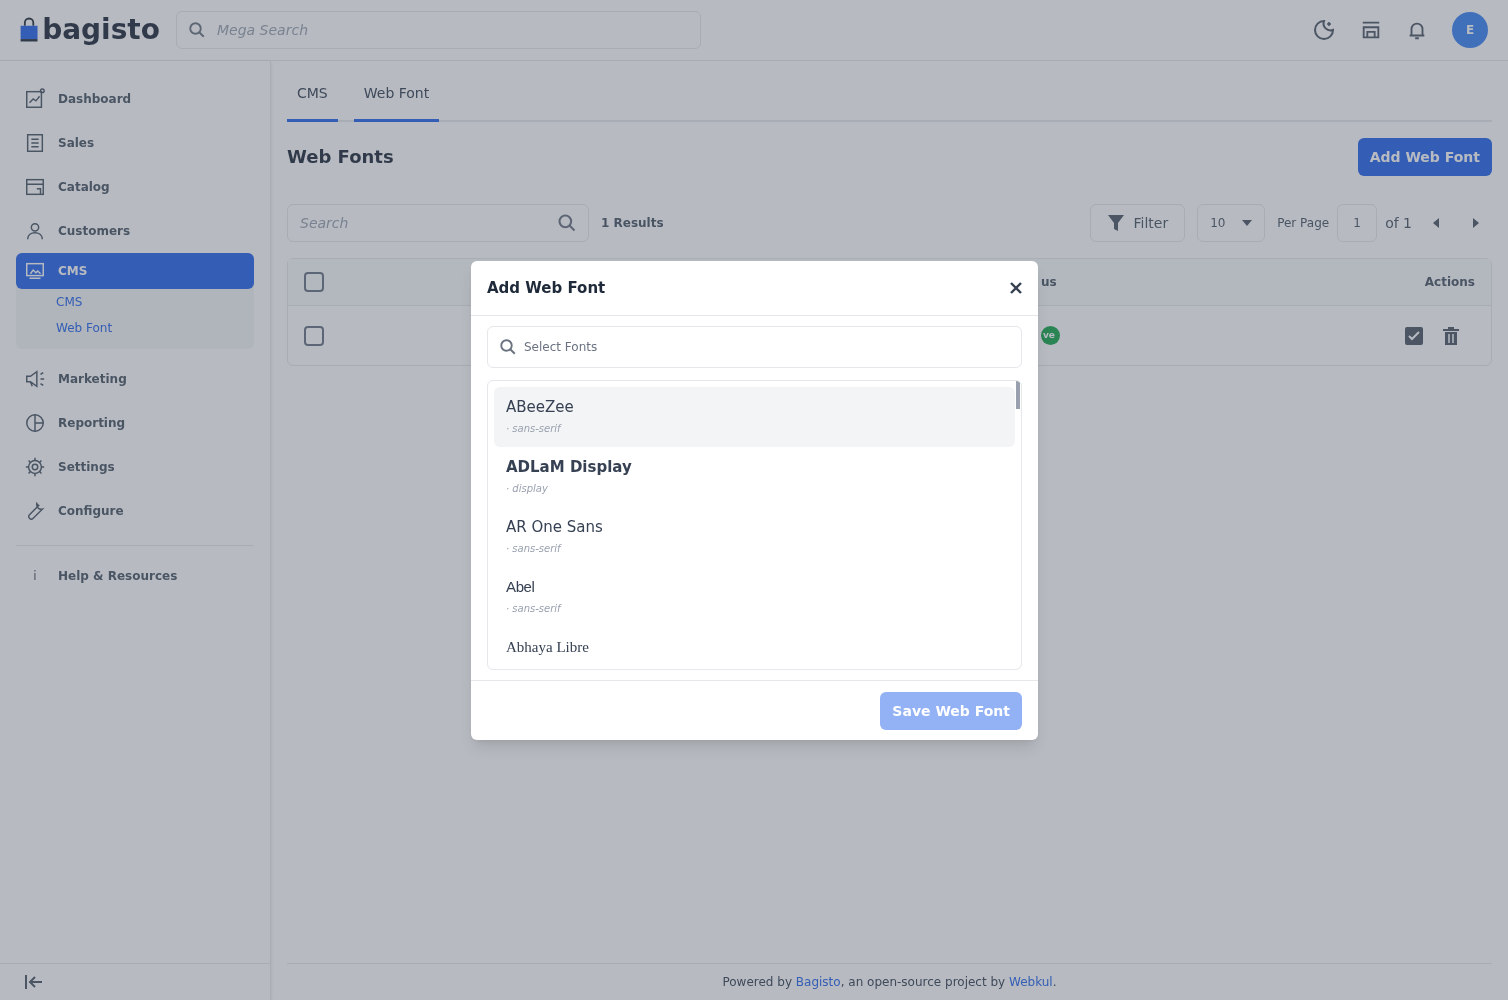 The image size is (1508, 1000). Describe the element at coordinates (1303, 223) in the screenshot. I see `per-page-label: Per Page` at that location.